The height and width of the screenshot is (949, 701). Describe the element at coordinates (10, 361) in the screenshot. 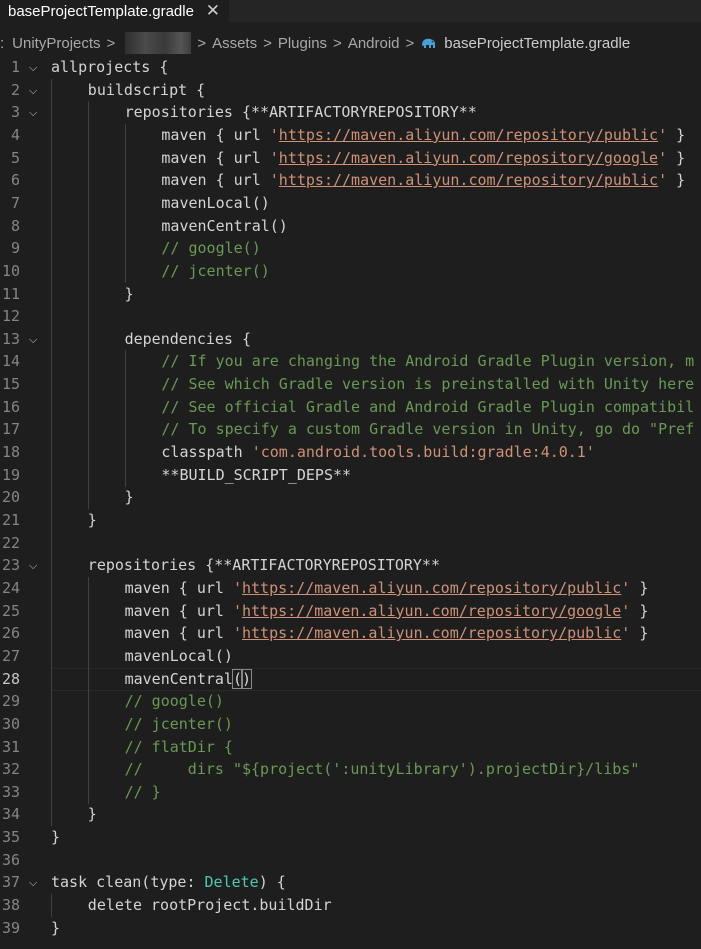

I see `line-number: 14` at that location.